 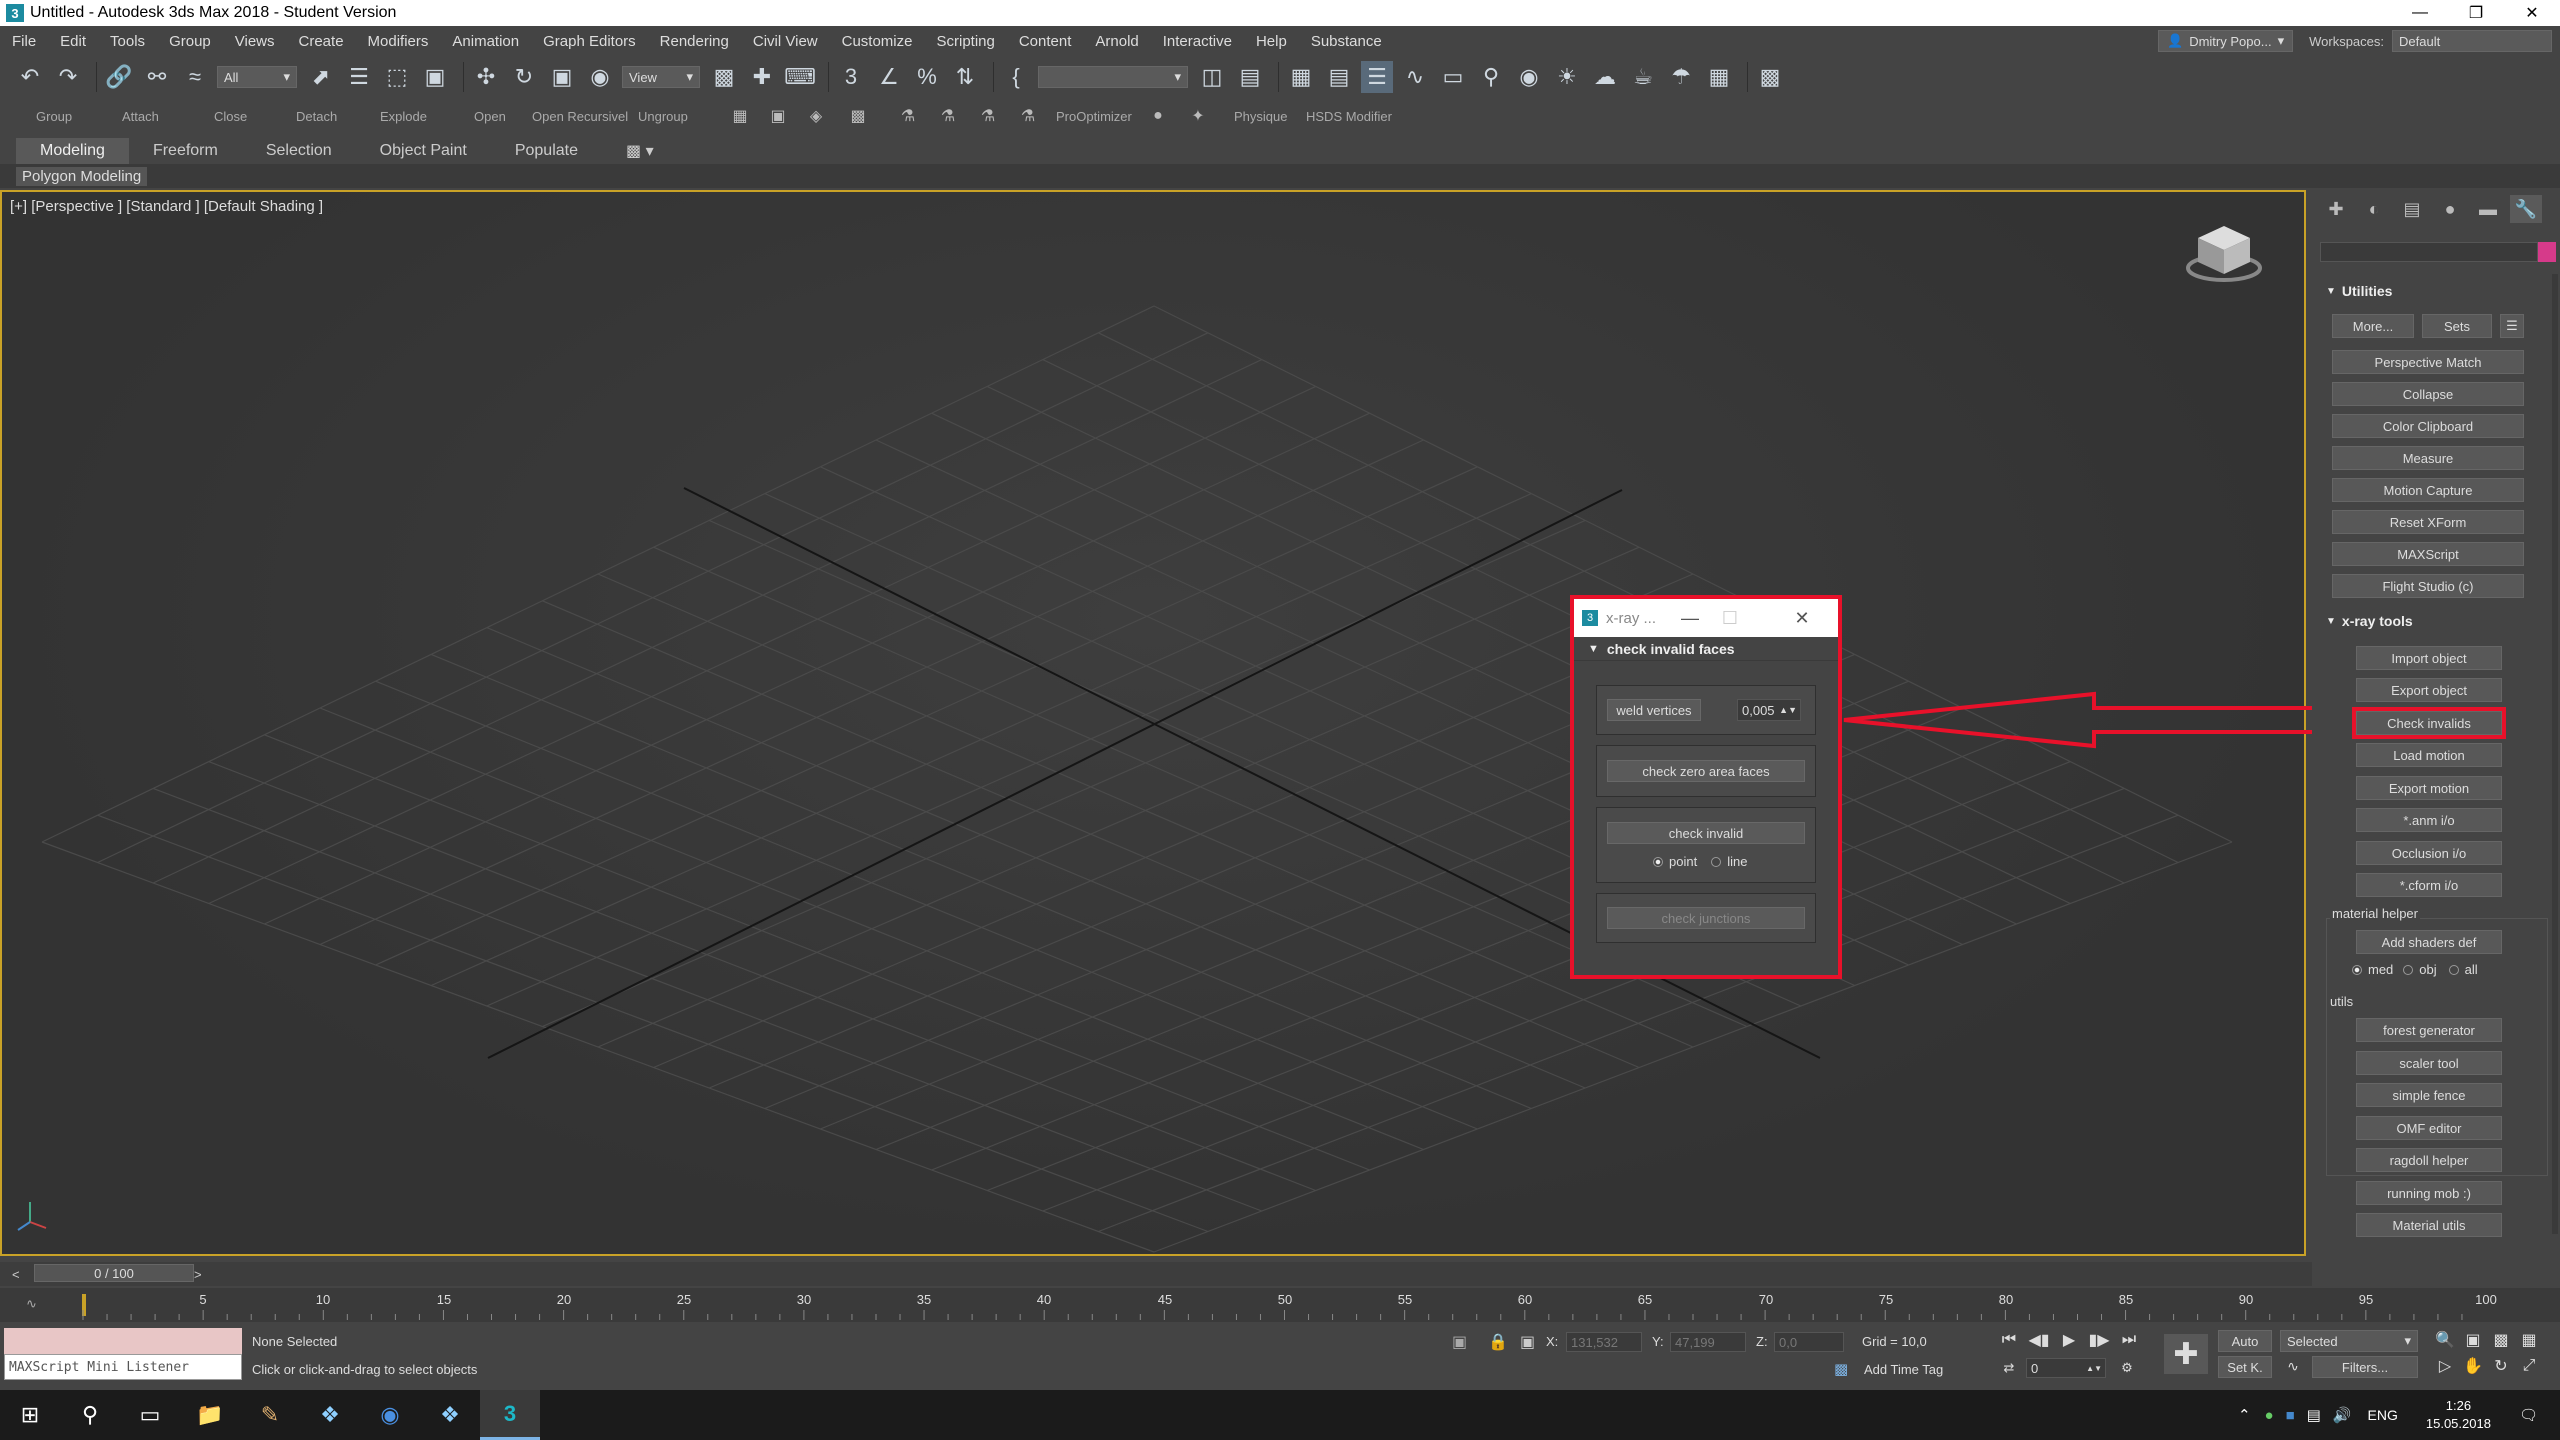 What do you see at coordinates (2428, 554) in the screenshot?
I see `maxscript-button: MAXScript` at bounding box center [2428, 554].